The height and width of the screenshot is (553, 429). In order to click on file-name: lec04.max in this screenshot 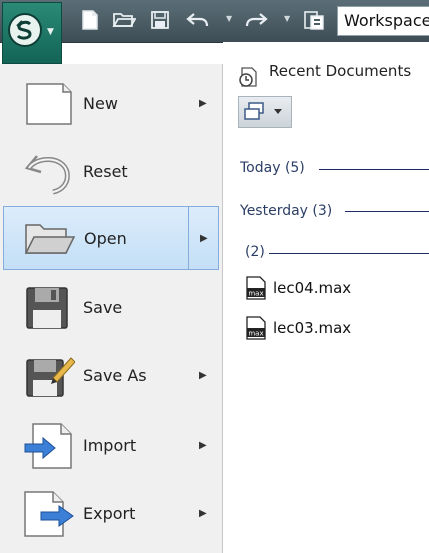, I will do `click(312, 288)`.